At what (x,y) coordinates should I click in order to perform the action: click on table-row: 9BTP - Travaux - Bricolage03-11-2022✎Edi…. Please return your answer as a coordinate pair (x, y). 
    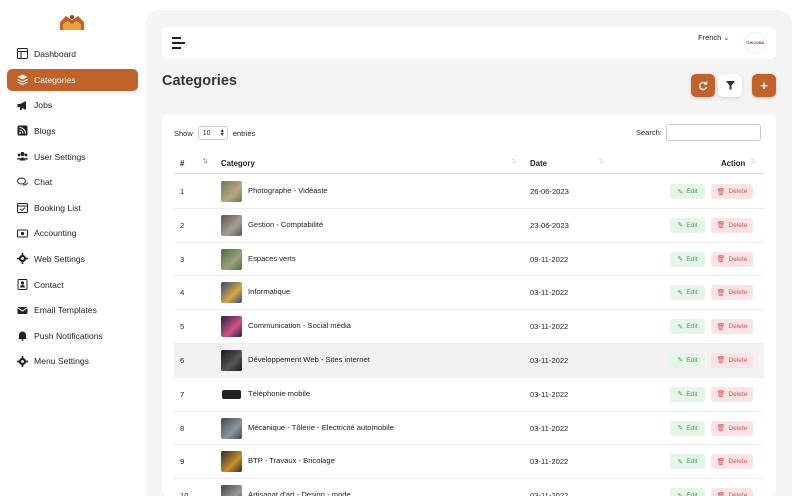
    Looking at the image, I should click on (469, 462).